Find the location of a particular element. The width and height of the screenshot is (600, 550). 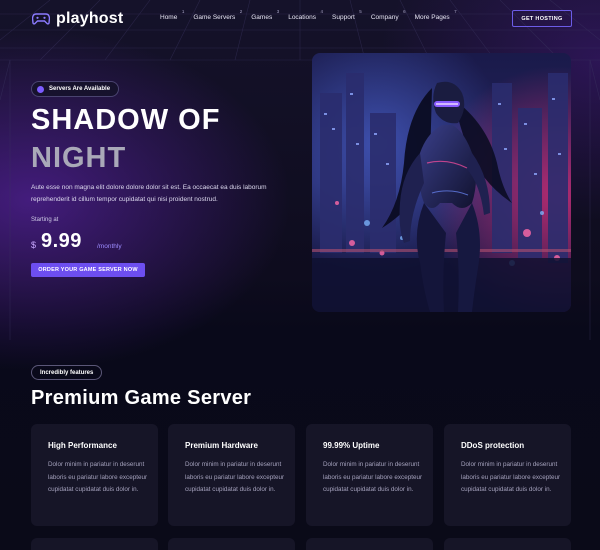

servers-available-badge: Servers Are Available is located at coordinates (75, 89).